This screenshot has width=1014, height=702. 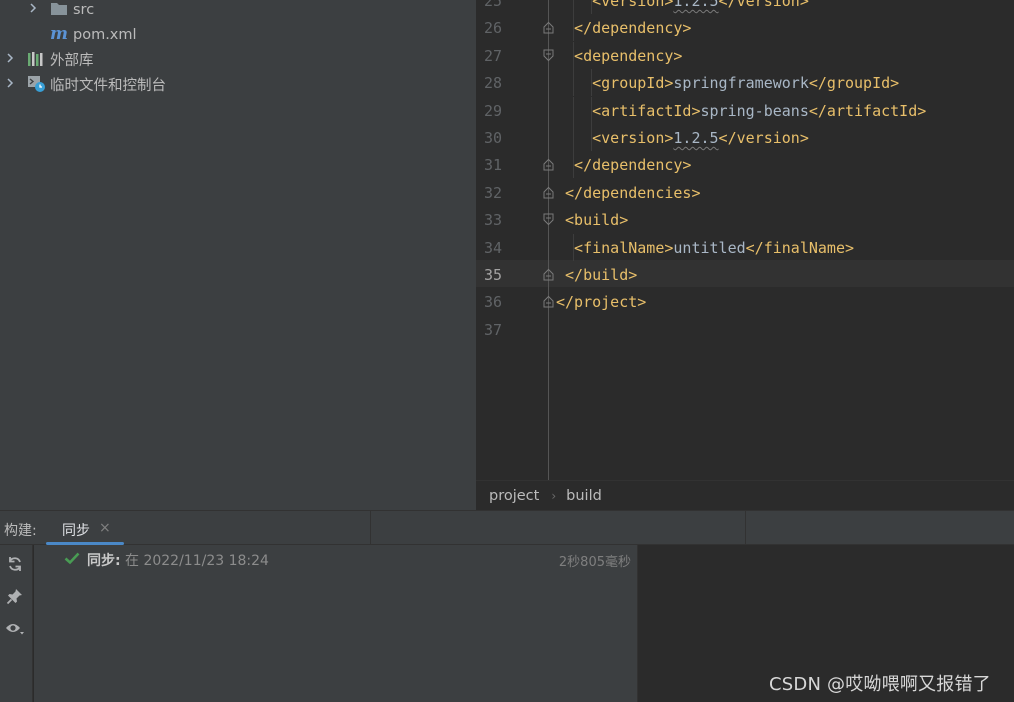 I want to click on library-icon, so click(x=36, y=59).